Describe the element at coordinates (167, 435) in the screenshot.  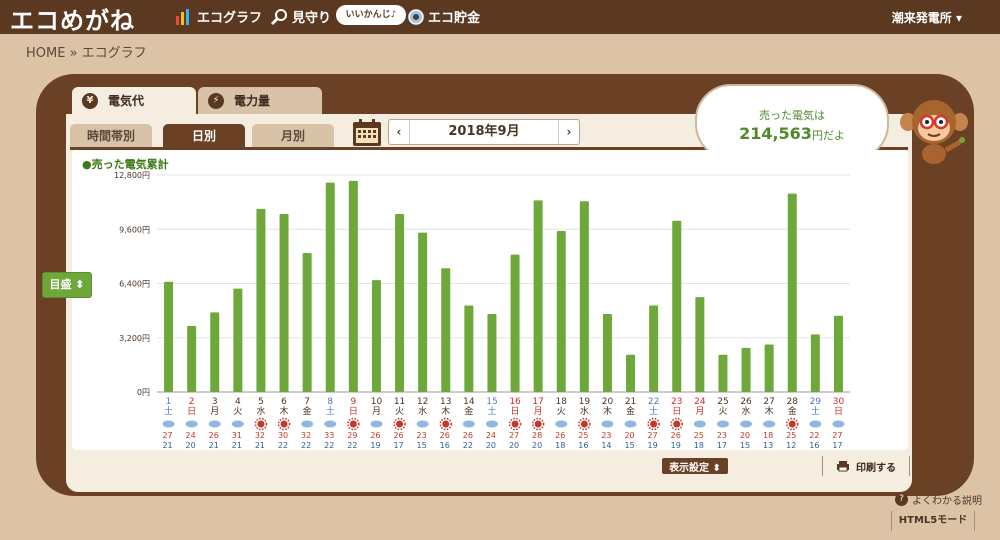
I see `temp-high: 27` at that location.